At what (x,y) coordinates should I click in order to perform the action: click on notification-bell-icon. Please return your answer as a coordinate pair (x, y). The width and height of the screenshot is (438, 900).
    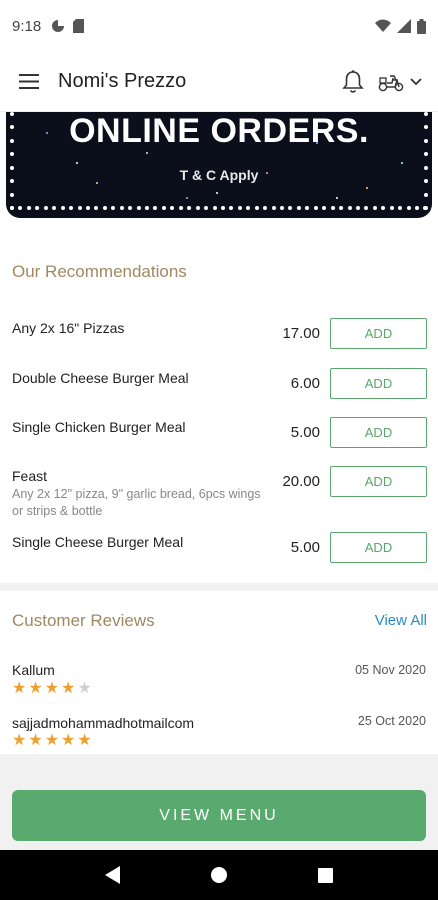
    Looking at the image, I should click on (353, 81).